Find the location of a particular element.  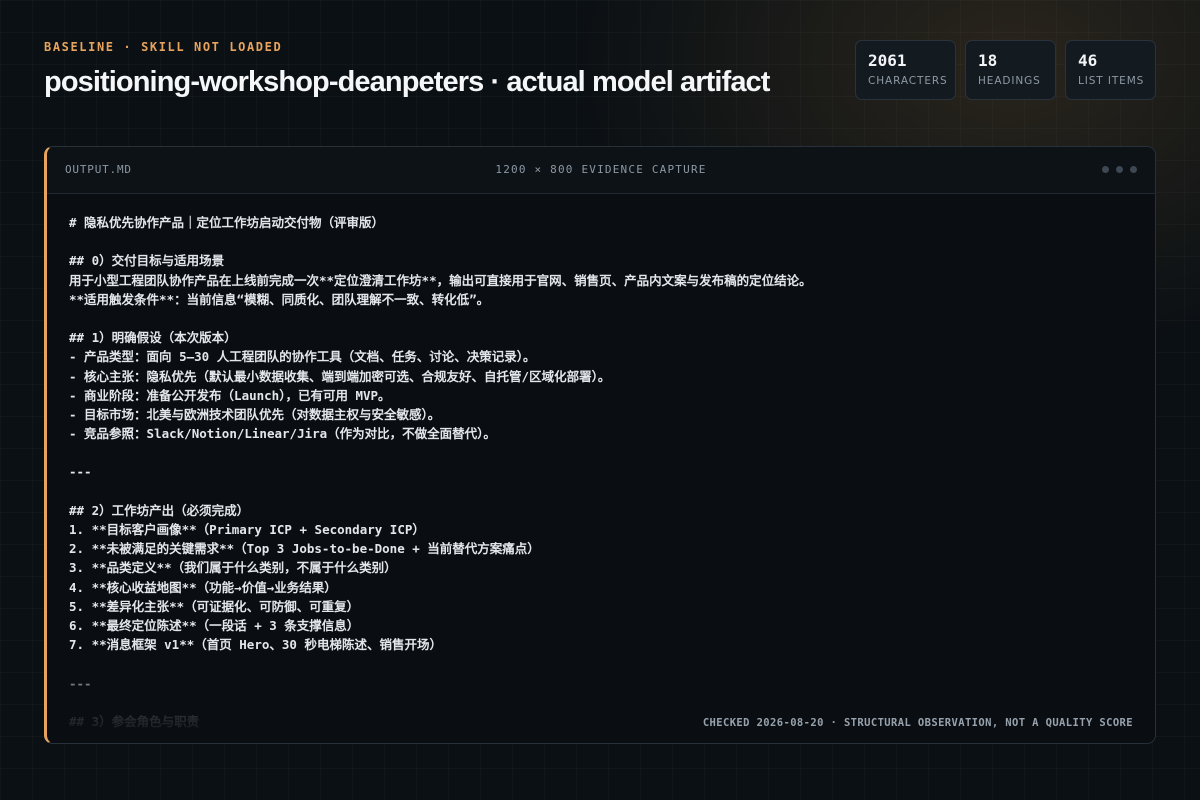

window-title-bar: OUTPUT.MD 1200 × 800 EVIDENCE CAPTURE is located at coordinates (601, 170).